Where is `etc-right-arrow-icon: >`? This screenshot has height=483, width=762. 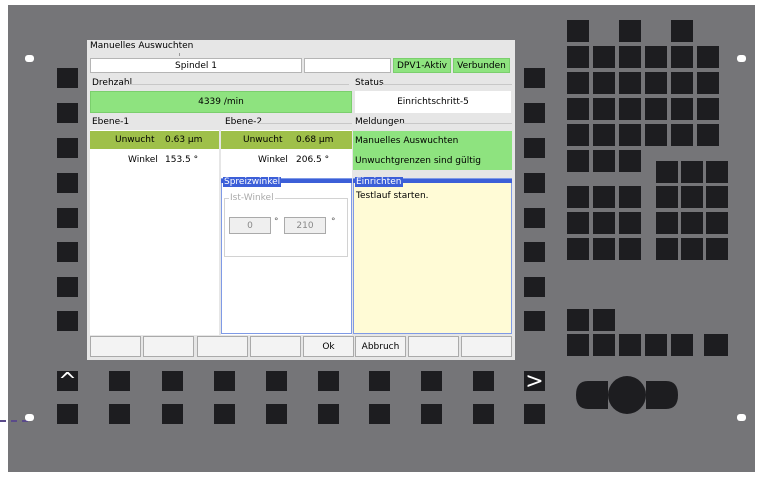
etc-right-arrow-icon: > is located at coordinates (534, 381).